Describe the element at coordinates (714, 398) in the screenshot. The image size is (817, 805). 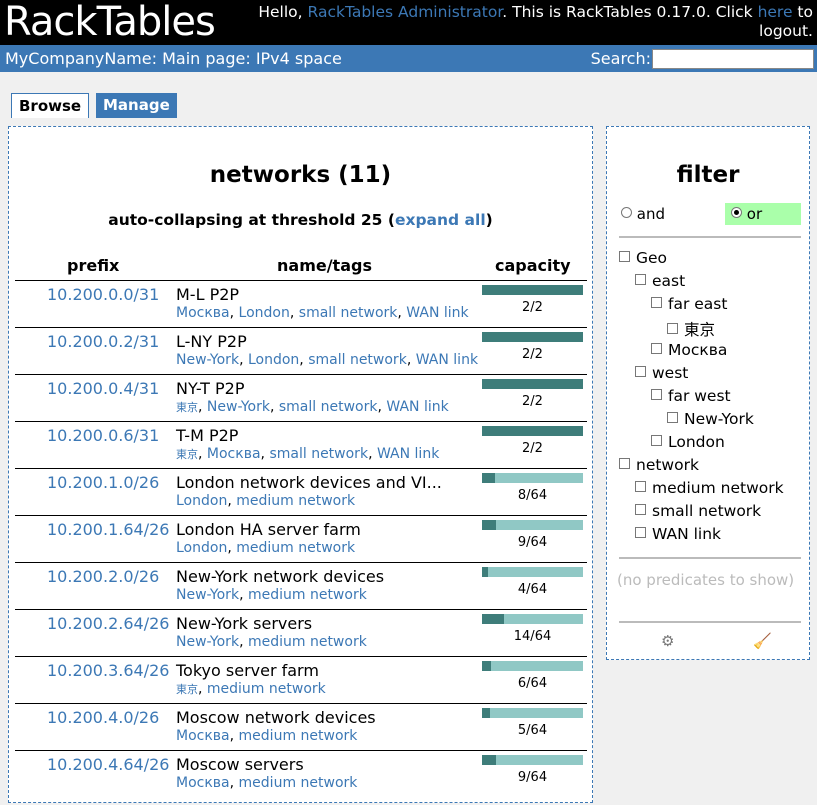
I see `tag-tree-item: far west` at that location.